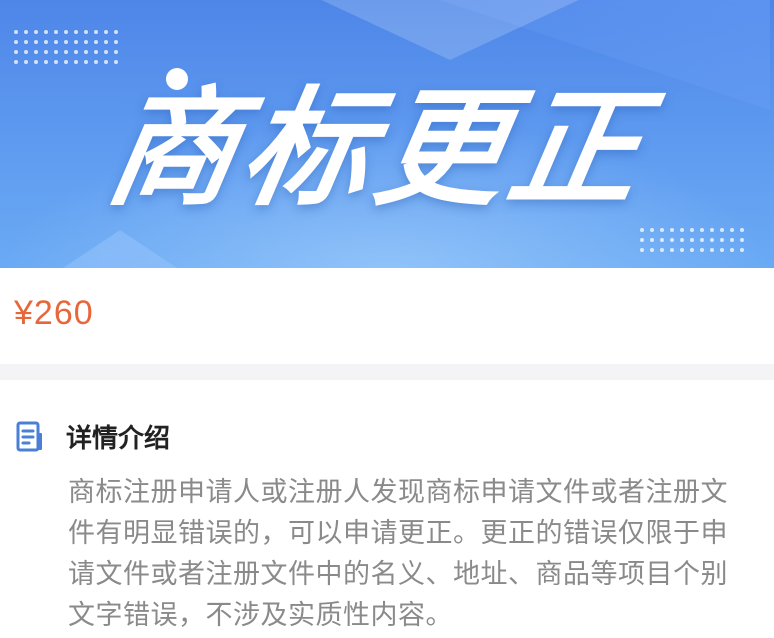 The image size is (774, 638). I want to click on section-divider, so click(387, 372).